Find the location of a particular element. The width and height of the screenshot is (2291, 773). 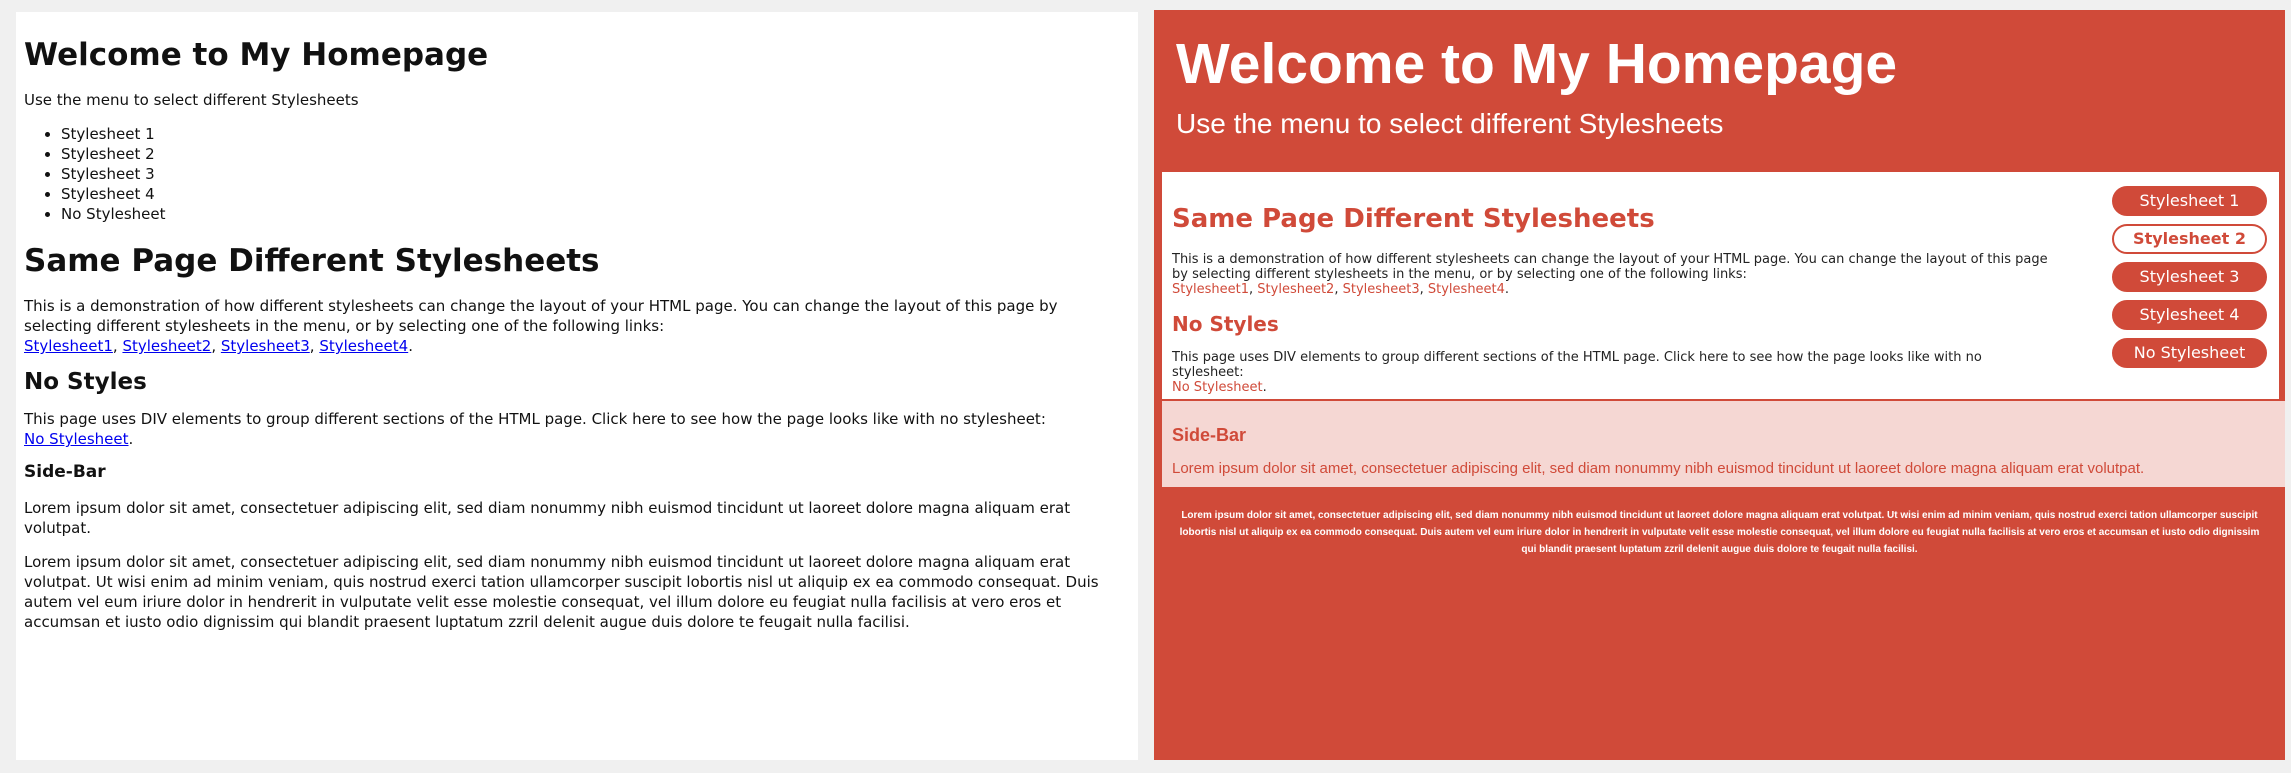

menu-item-no-stylesheet: No Stylesheet is located at coordinates (595, 214).